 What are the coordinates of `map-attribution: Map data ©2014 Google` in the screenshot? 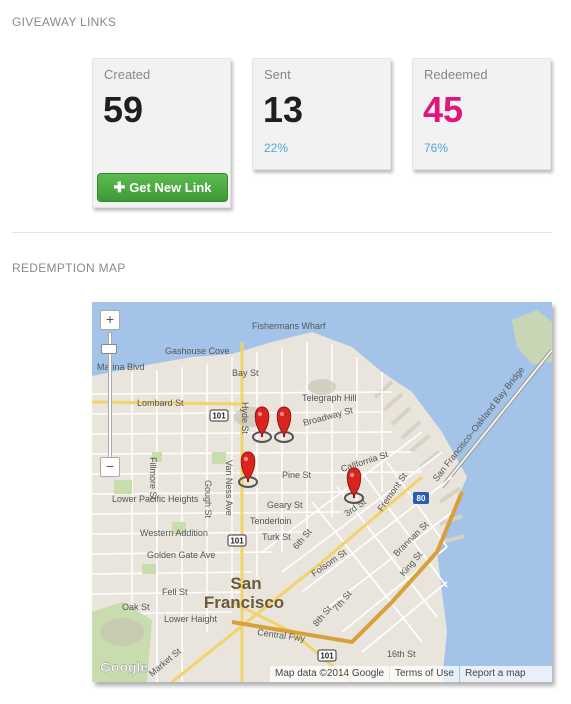 It's located at (330, 674).